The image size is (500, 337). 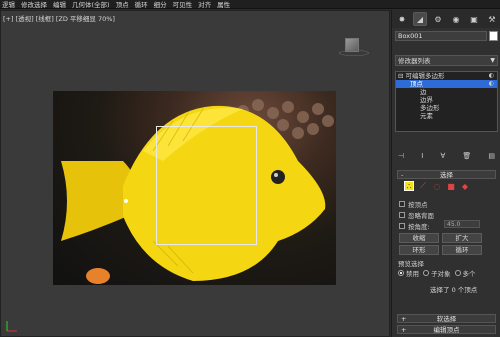 I want to click on edit-vertices-rollout-header: + 编辑顶点, so click(x=446, y=329).